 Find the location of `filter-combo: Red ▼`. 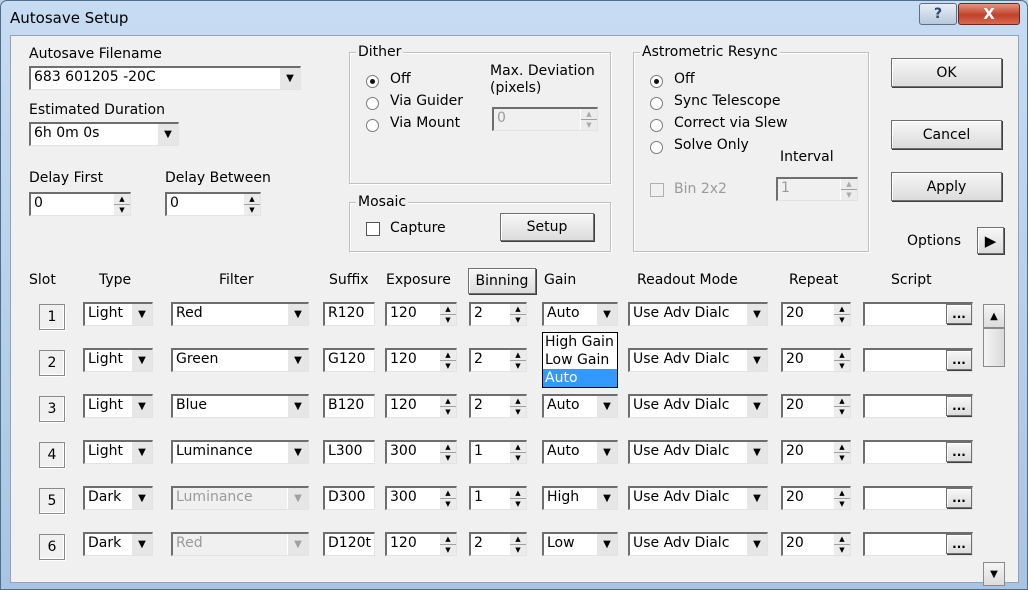

filter-combo: Red ▼ is located at coordinates (240, 314).